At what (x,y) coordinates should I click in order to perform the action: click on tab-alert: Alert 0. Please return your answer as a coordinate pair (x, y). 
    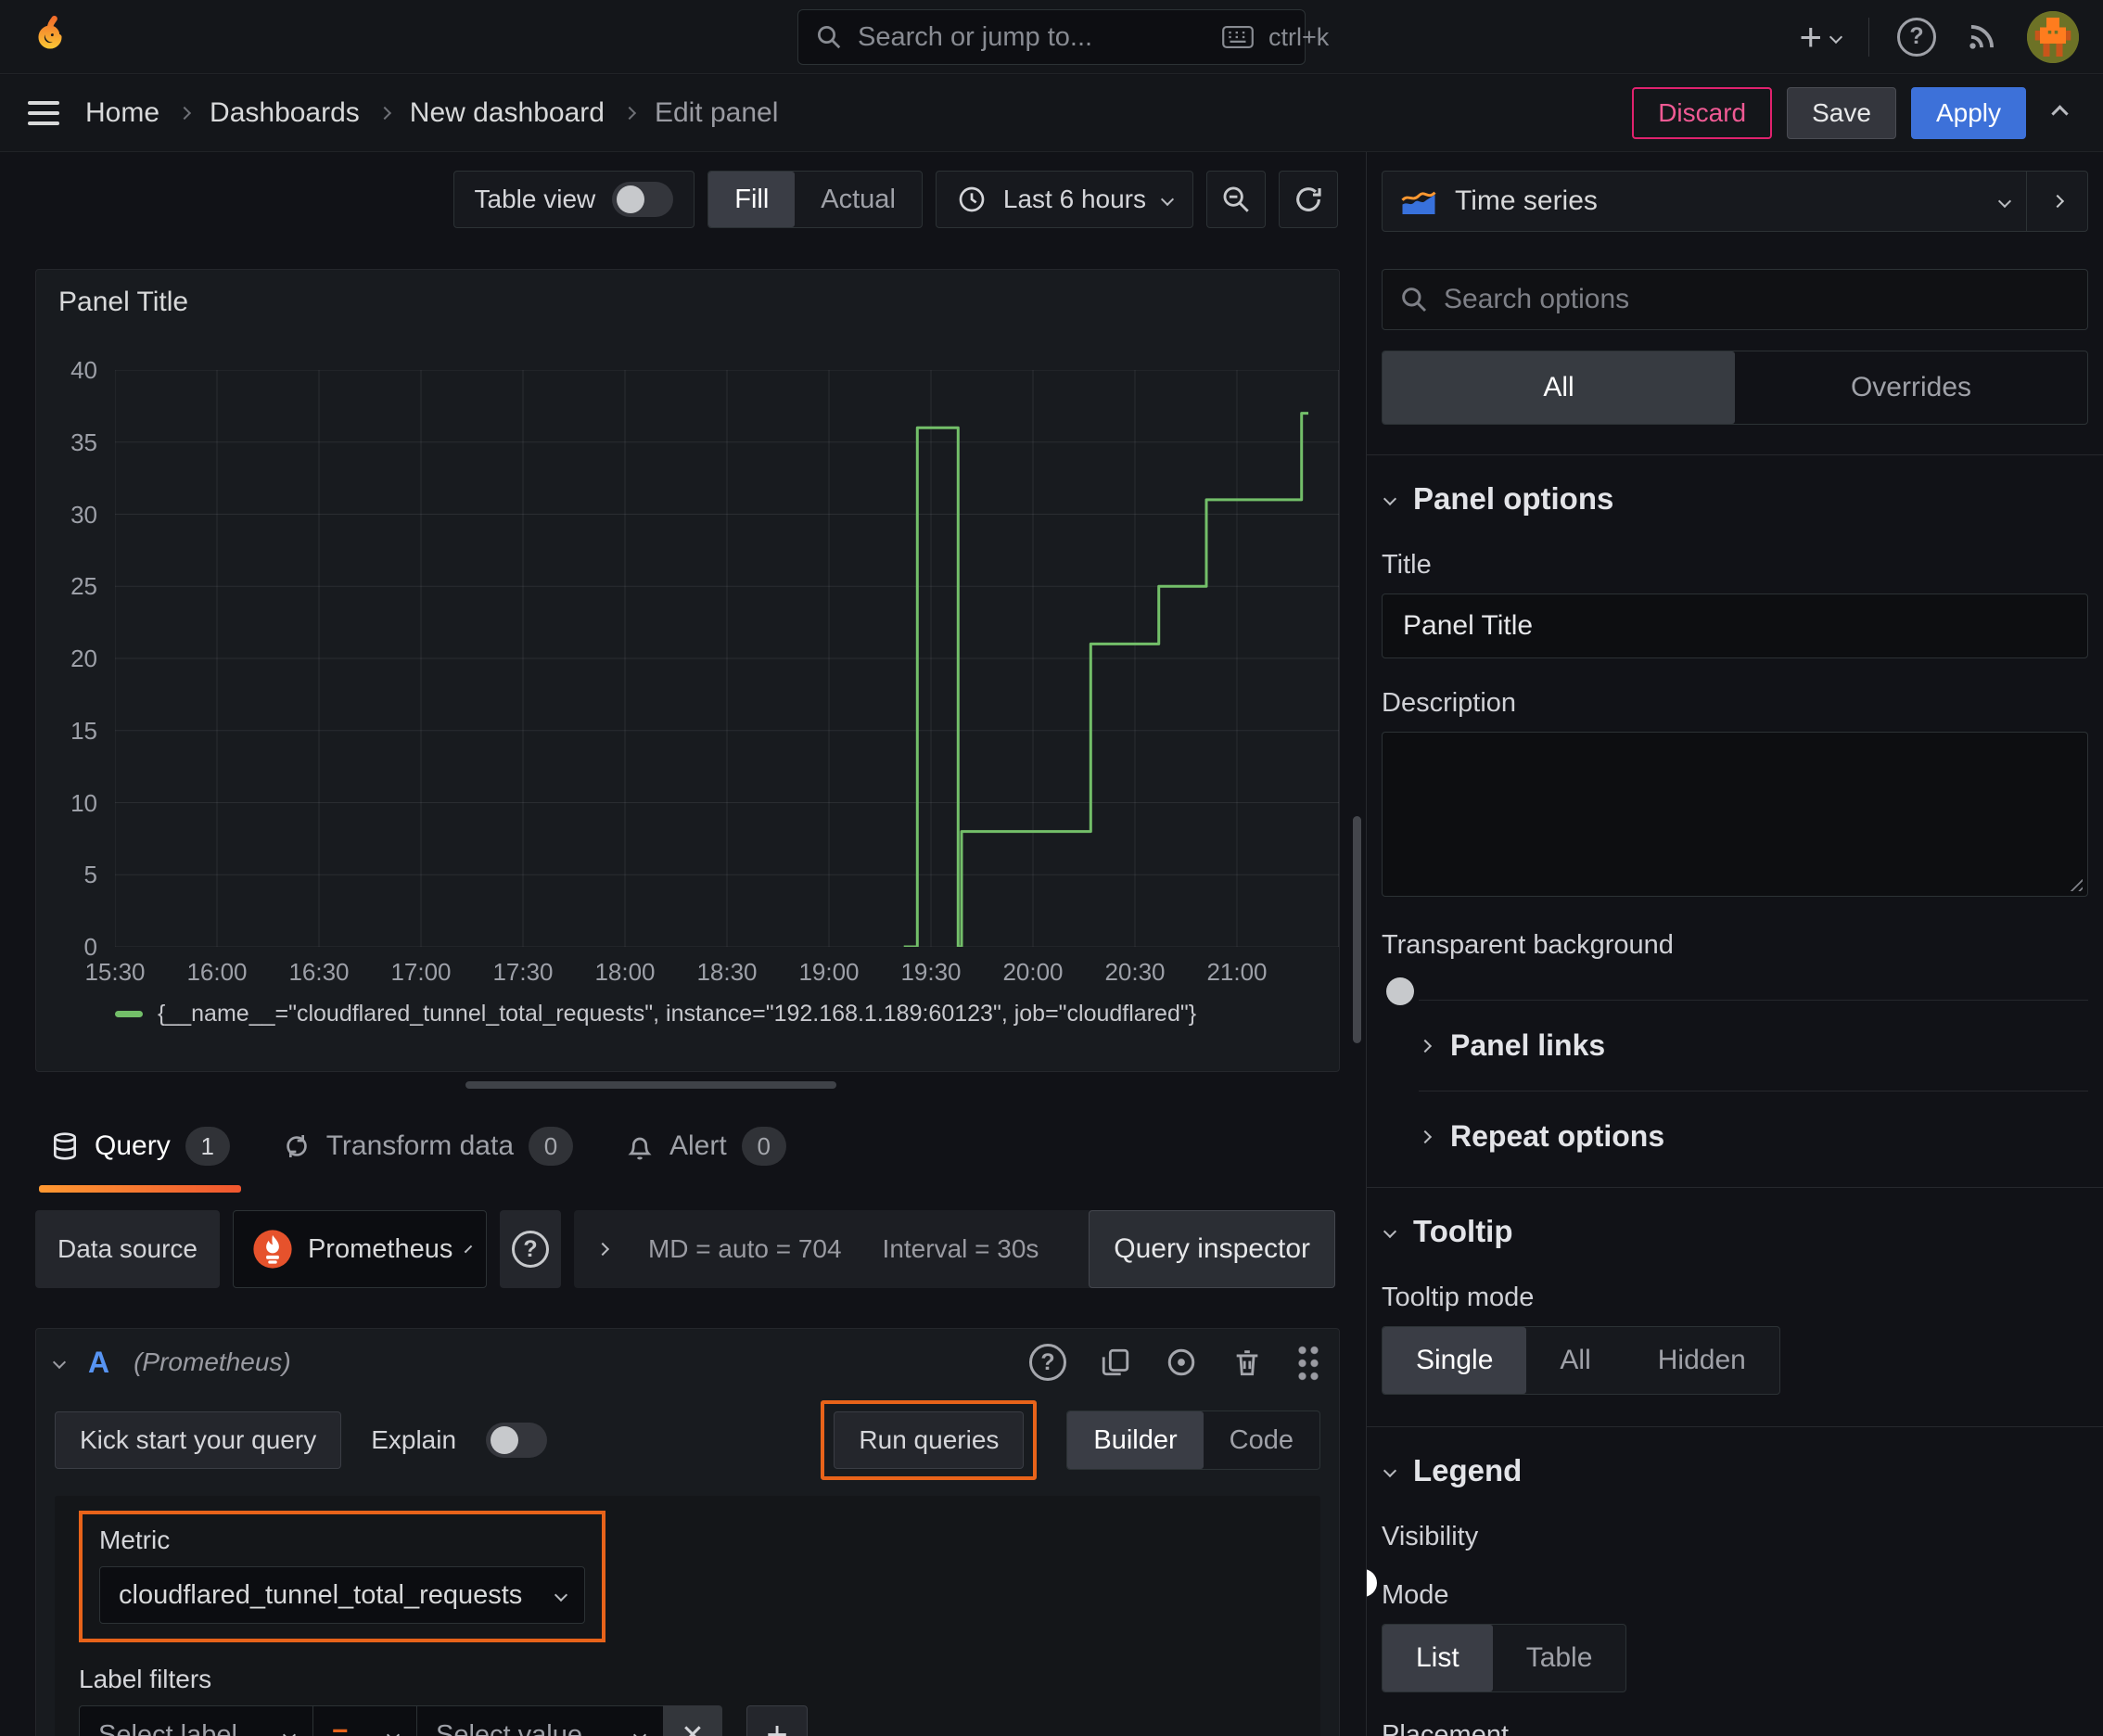
    Looking at the image, I should click on (705, 1146).